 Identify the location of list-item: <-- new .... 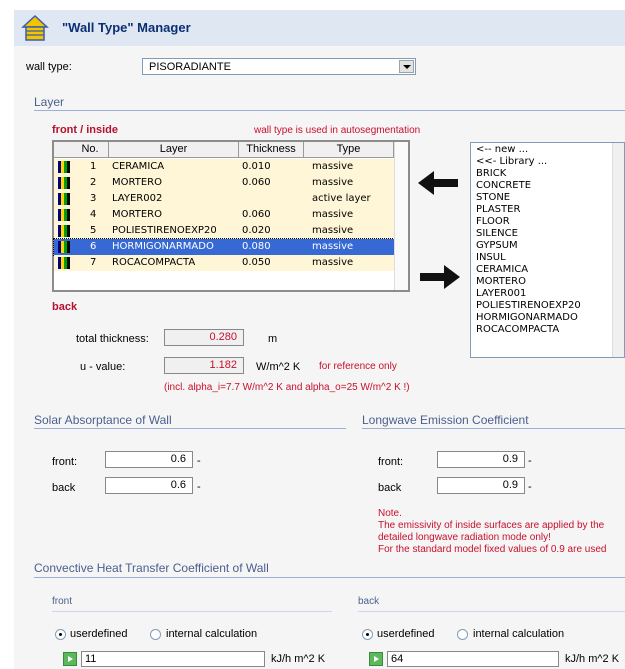
(502, 150).